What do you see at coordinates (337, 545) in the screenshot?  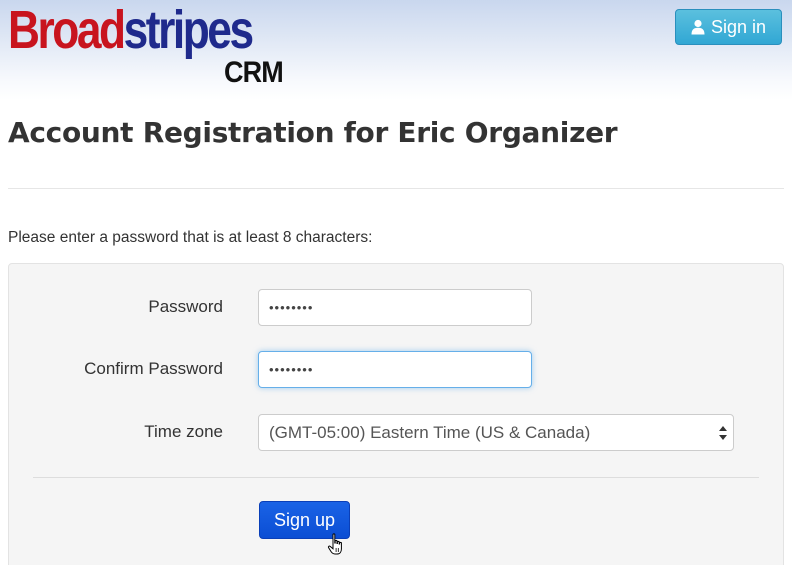 I see `hand-pointer-cursor-icon` at bounding box center [337, 545].